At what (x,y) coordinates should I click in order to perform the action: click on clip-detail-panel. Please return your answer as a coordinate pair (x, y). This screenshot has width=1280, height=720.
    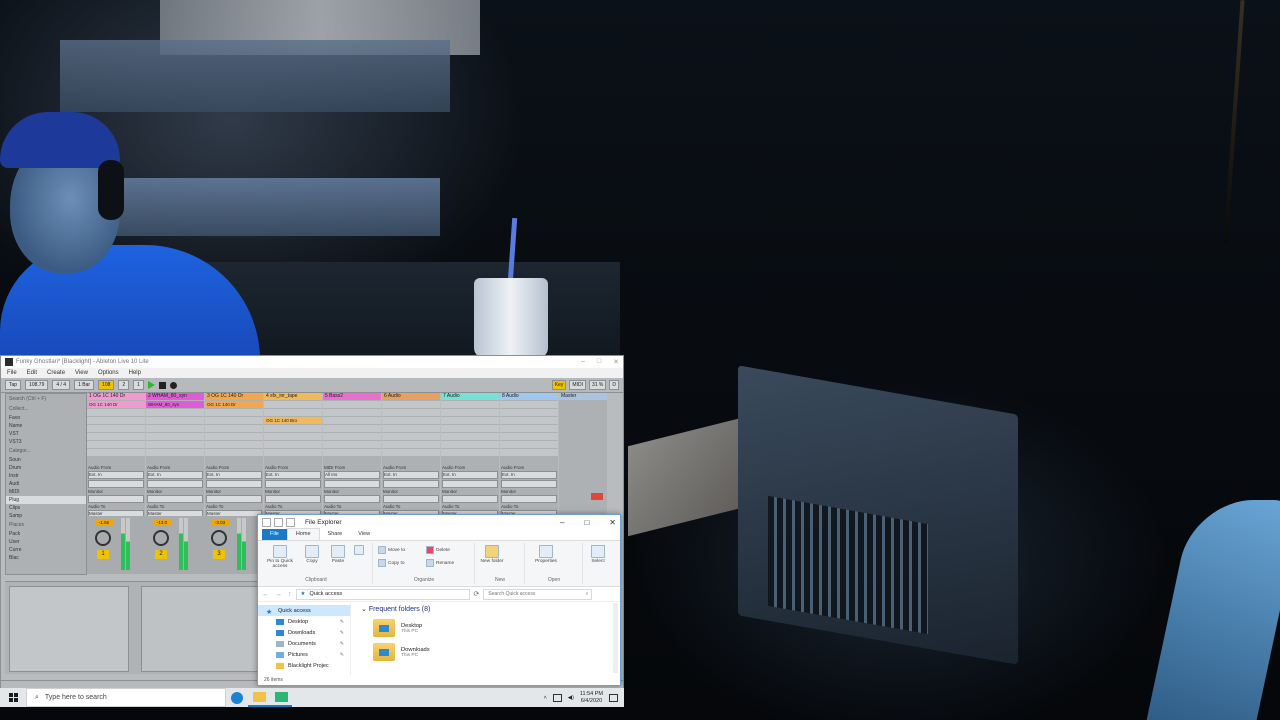
    Looking at the image, I should click on (69, 629).